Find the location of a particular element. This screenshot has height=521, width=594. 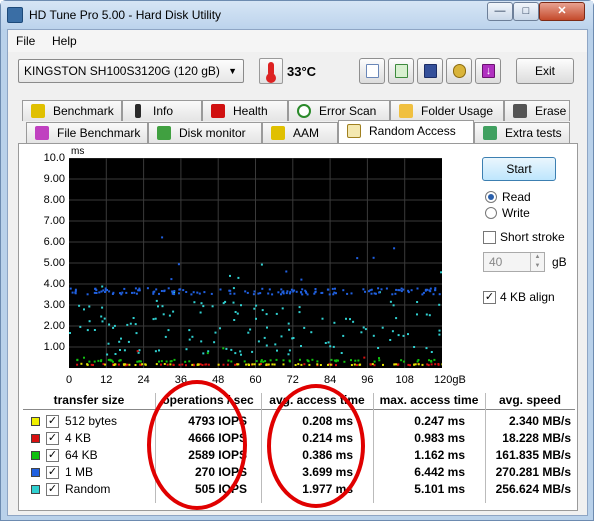

tab-erase: Erase is located at coordinates (537, 110).